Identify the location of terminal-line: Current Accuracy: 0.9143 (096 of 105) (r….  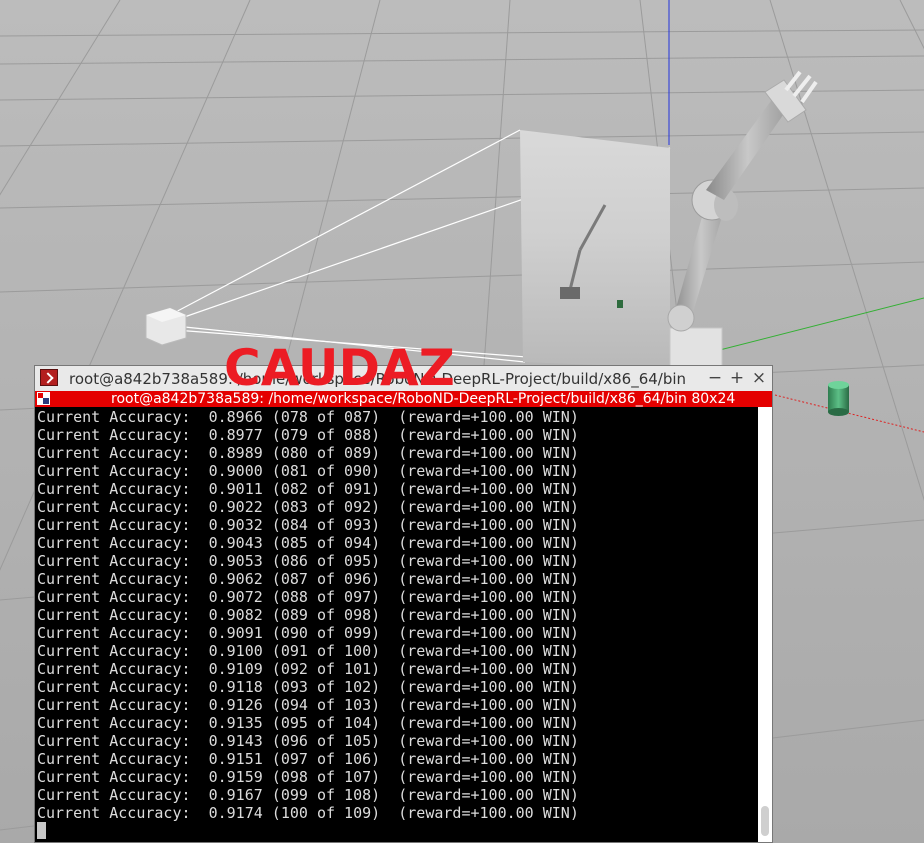
(308, 741).